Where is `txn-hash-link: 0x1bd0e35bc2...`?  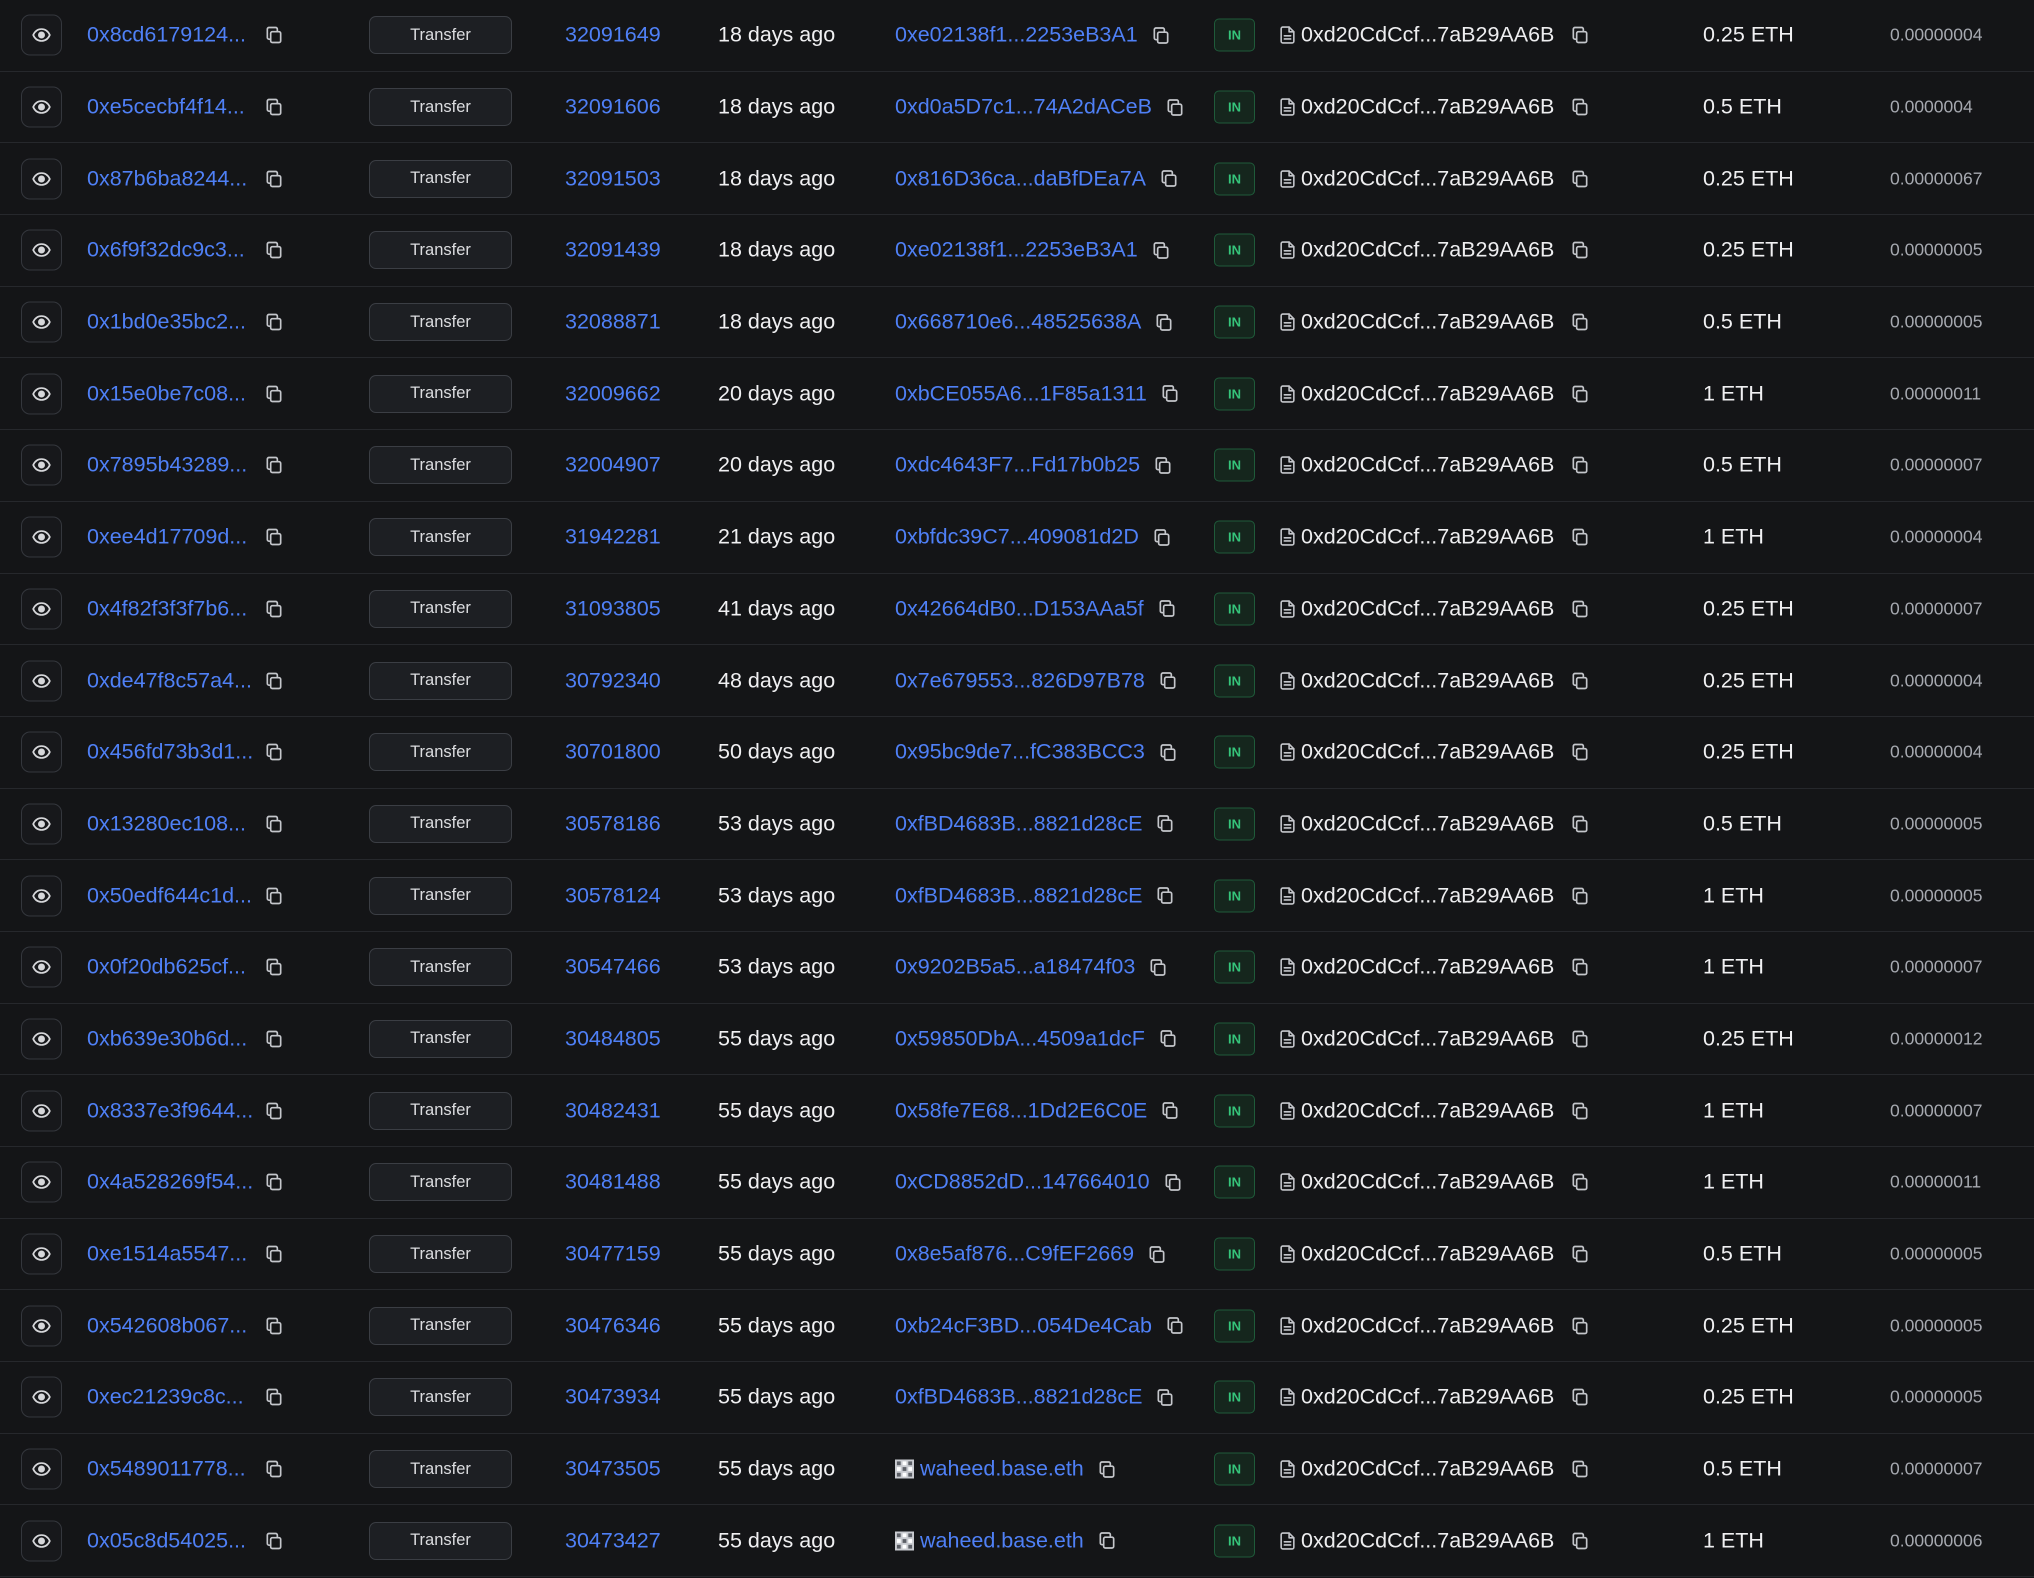
txn-hash-link: 0x1bd0e35bc2... is located at coordinates (166, 322).